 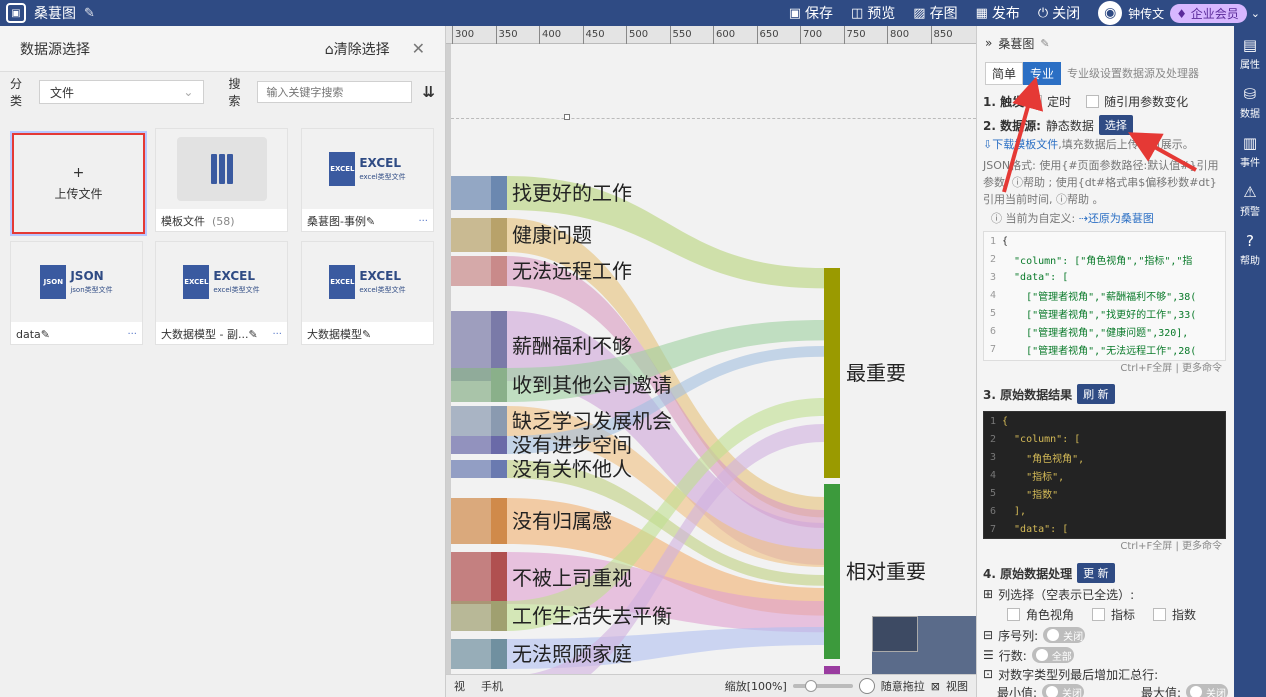 I want to click on col-role-checkbox, so click(x=1013, y=614).